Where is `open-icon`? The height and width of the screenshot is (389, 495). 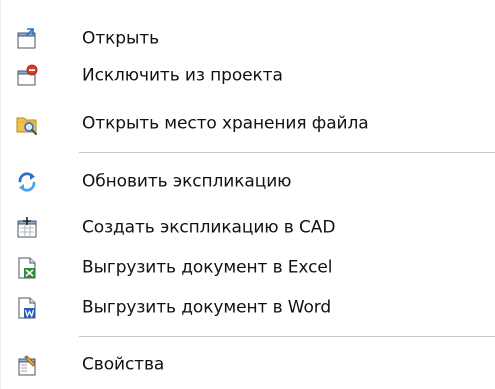 open-icon is located at coordinates (26, 38).